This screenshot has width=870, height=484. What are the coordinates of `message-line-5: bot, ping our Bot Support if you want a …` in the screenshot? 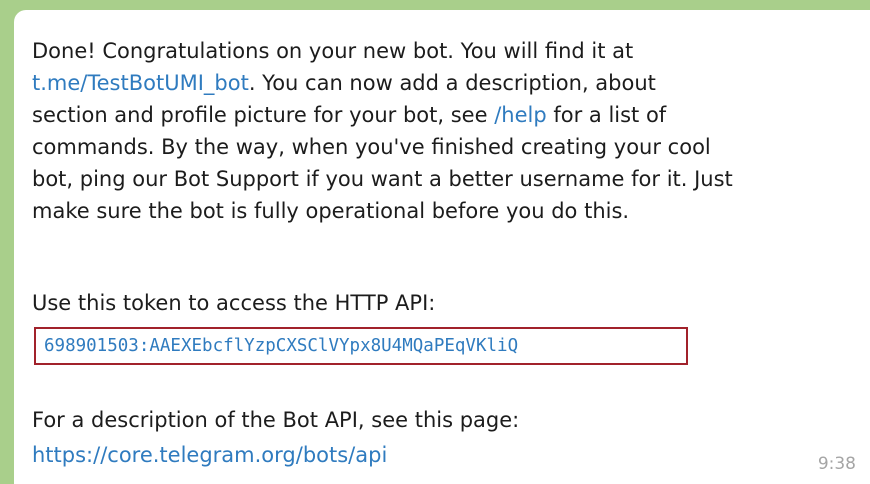 It's located at (382, 179).